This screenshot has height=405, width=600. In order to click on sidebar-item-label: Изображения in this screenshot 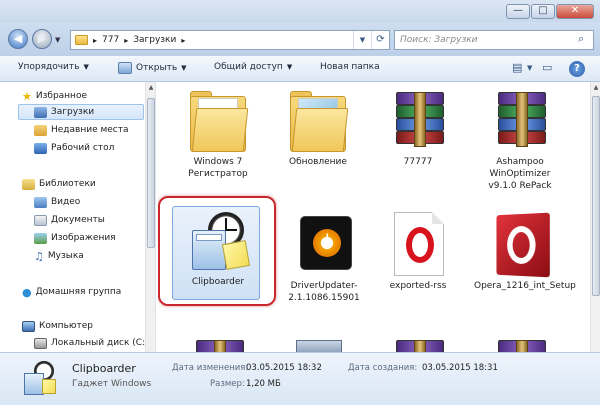, I will do `click(83, 238)`.